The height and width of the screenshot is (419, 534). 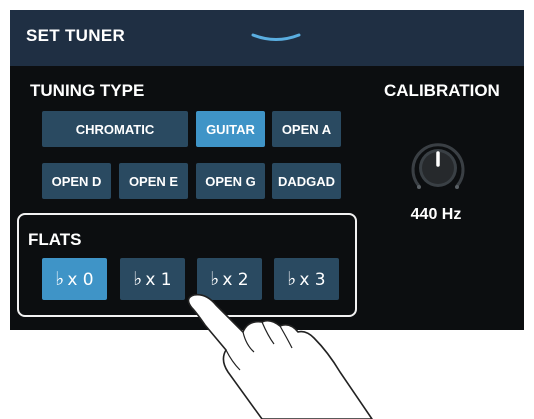 I want to click on pointing-hand-icon, so click(x=280, y=356).